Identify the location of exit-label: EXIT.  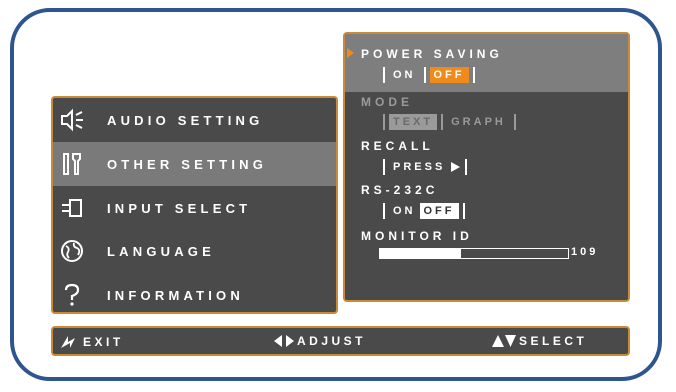
(103, 342).